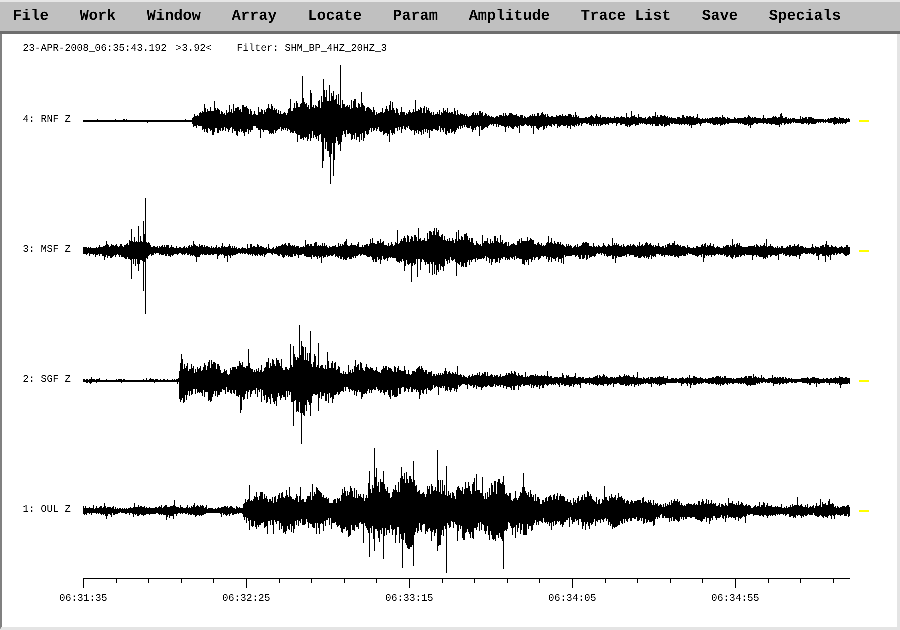 The width and height of the screenshot is (900, 630). What do you see at coordinates (312, 50) in the screenshot?
I see `filter-label: Filter: SHM_BP_4HZ_20HZ_3` at bounding box center [312, 50].